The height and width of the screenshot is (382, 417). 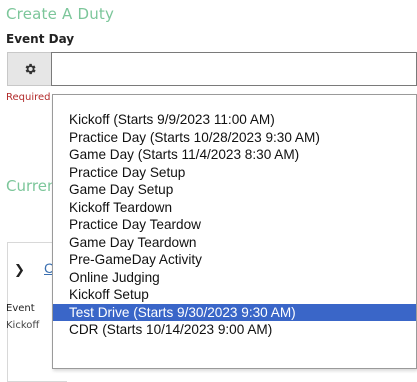 I want to click on dropdown-option: Practice Day Teardow, so click(x=234, y=225).